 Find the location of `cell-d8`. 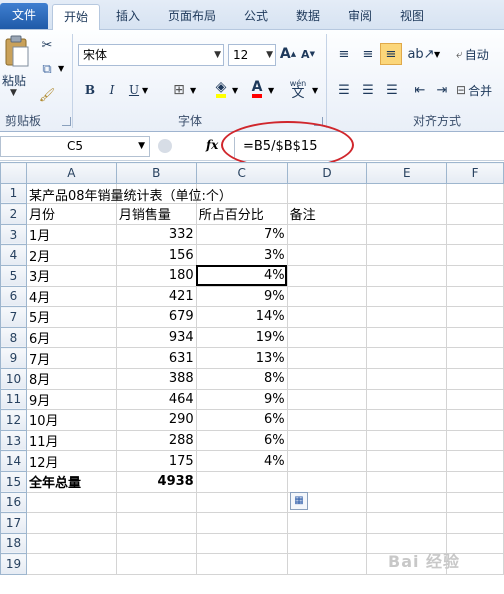

cell-d8 is located at coordinates (327, 337).